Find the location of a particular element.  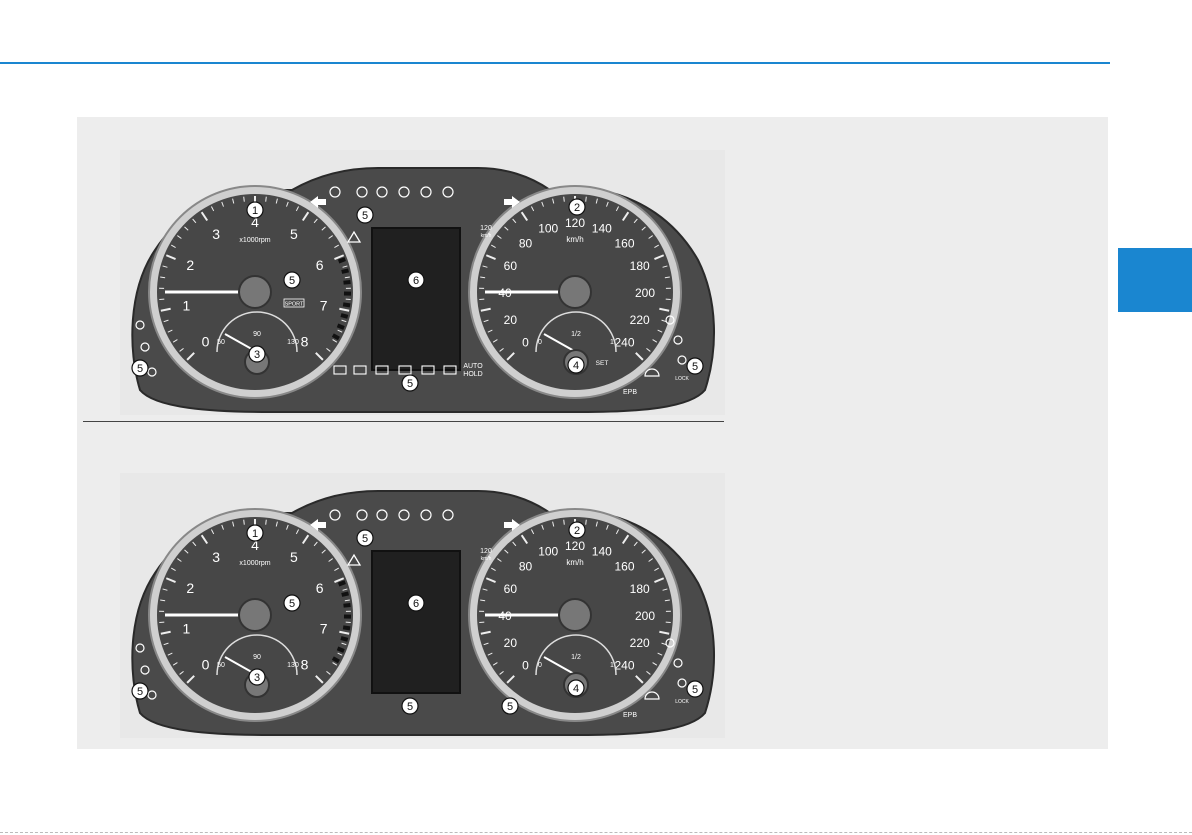

callout-3: 3 is located at coordinates (257, 354).